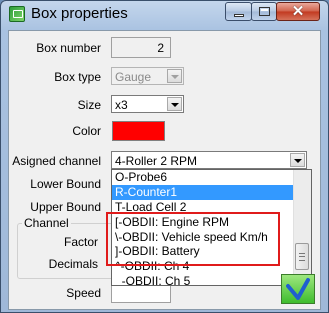 The width and height of the screenshot is (329, 313). What do you see at coordinates (141, 294) in the screenshot?
I see `speed-select` at bounding box center [141, 294].